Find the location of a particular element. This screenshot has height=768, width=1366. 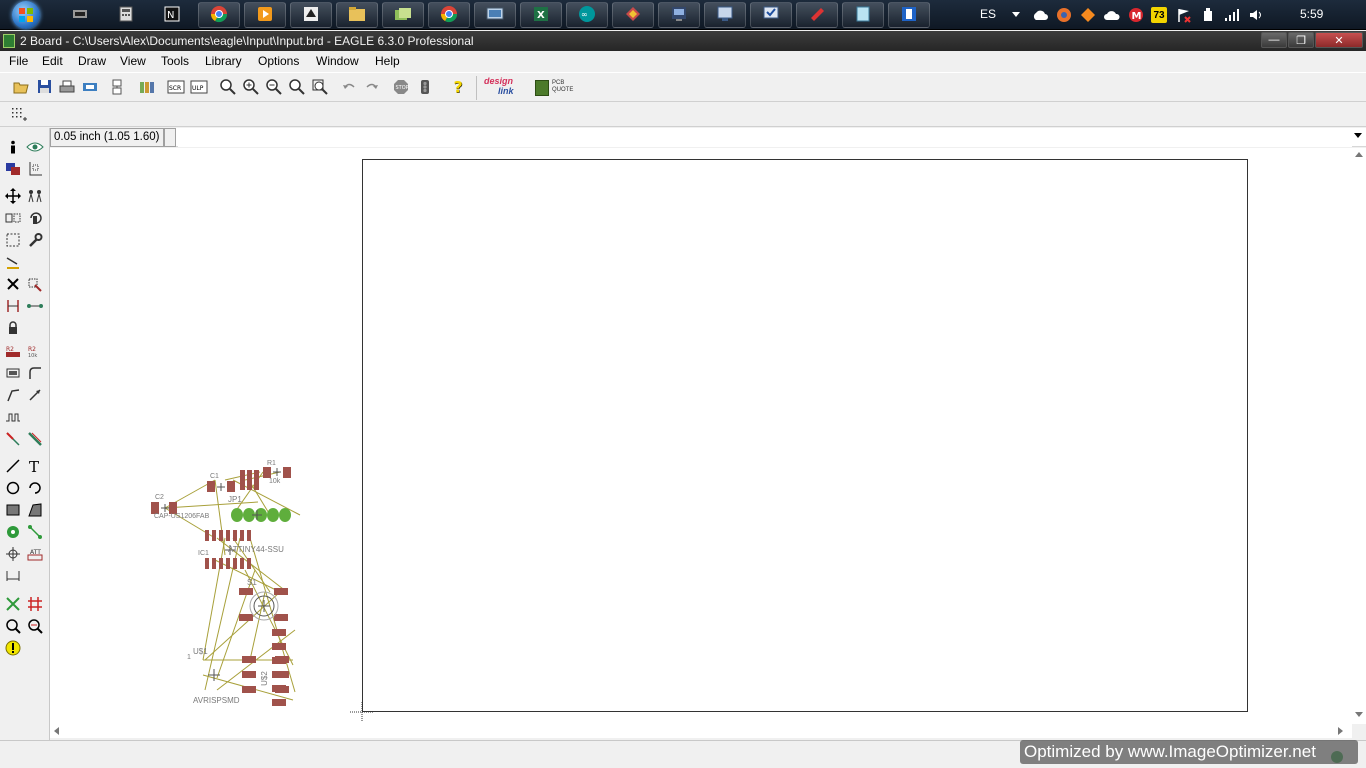

show-tool is located at coordinates (35, 148).